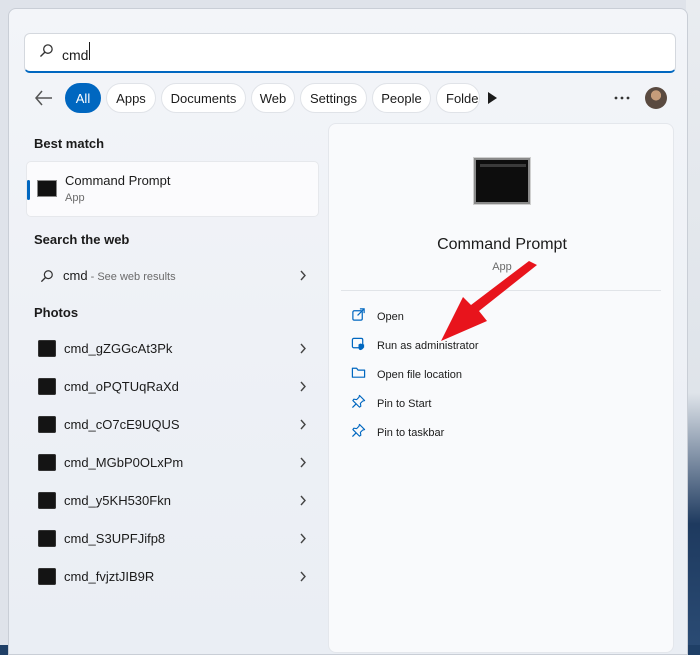 The image size is (700, 655). Describe the element at coordinates (172, 577) in the screenshot. I see `photo-result-row: cmd_fvjztJIB9R` at that location.